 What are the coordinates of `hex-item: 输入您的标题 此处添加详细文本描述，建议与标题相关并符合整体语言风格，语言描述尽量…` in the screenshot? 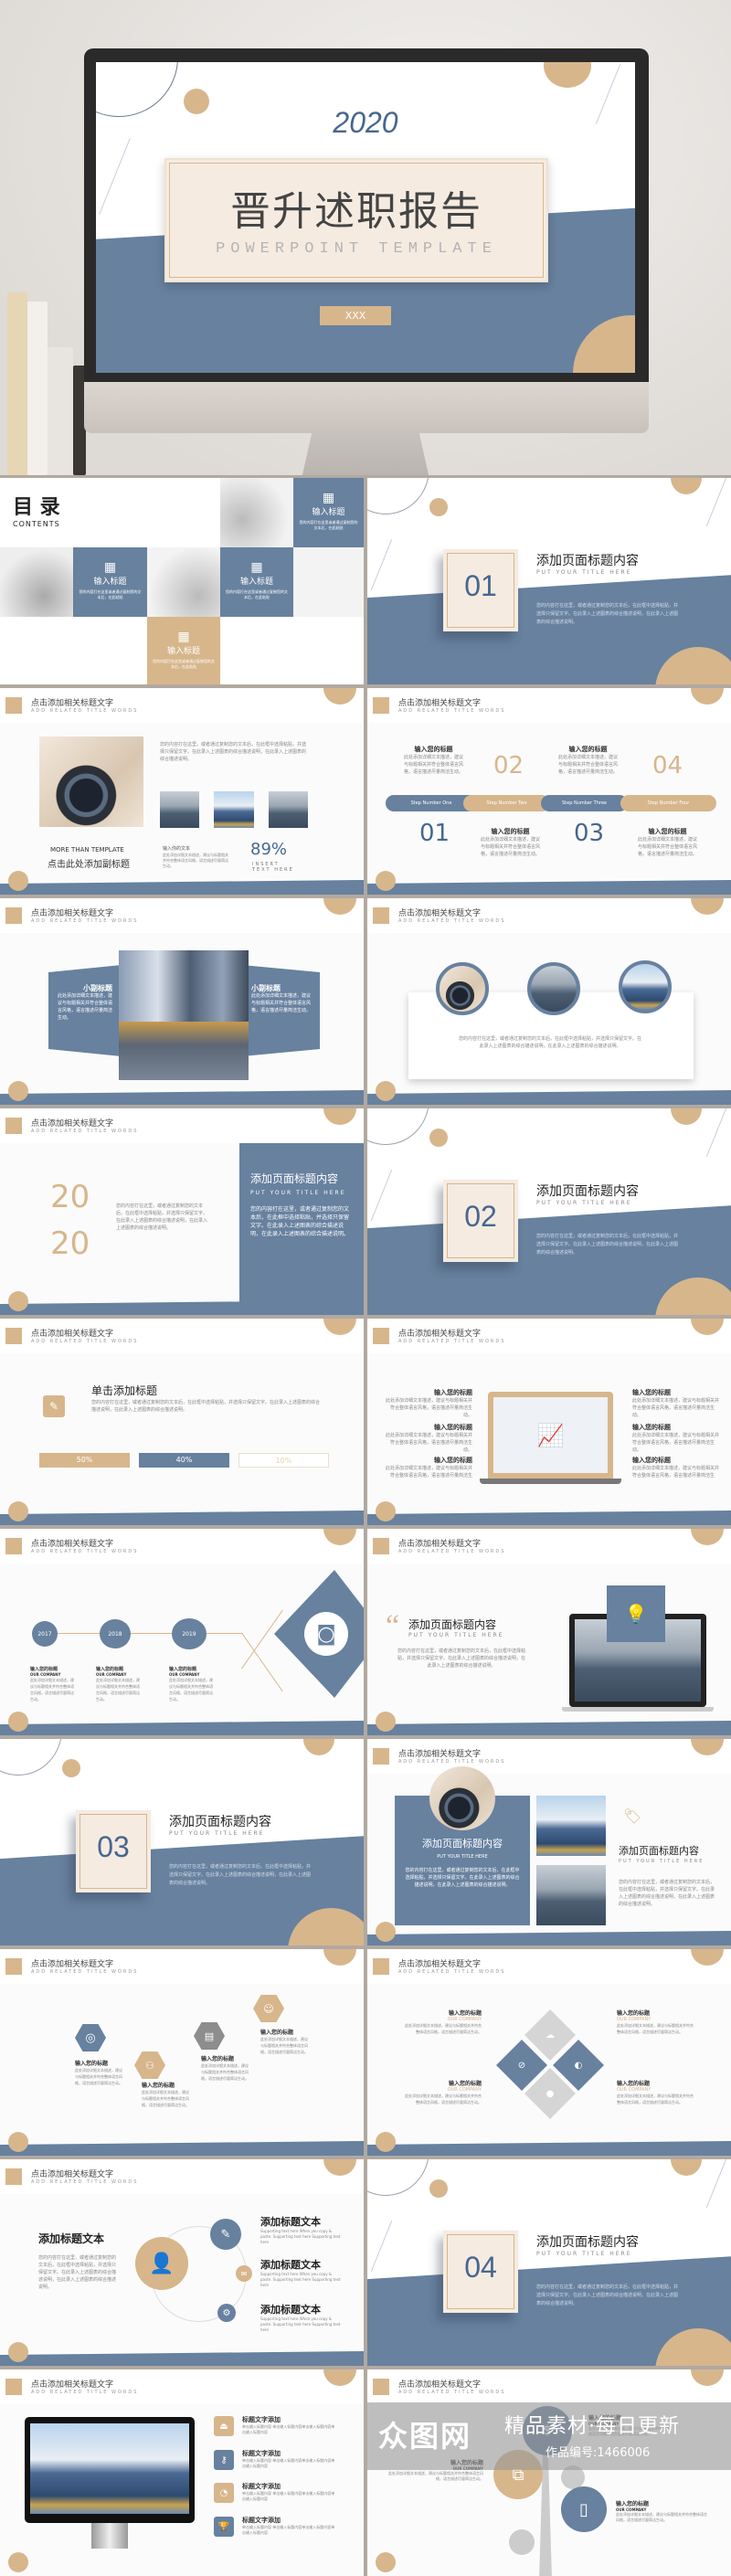 It's located at (285, 2041).